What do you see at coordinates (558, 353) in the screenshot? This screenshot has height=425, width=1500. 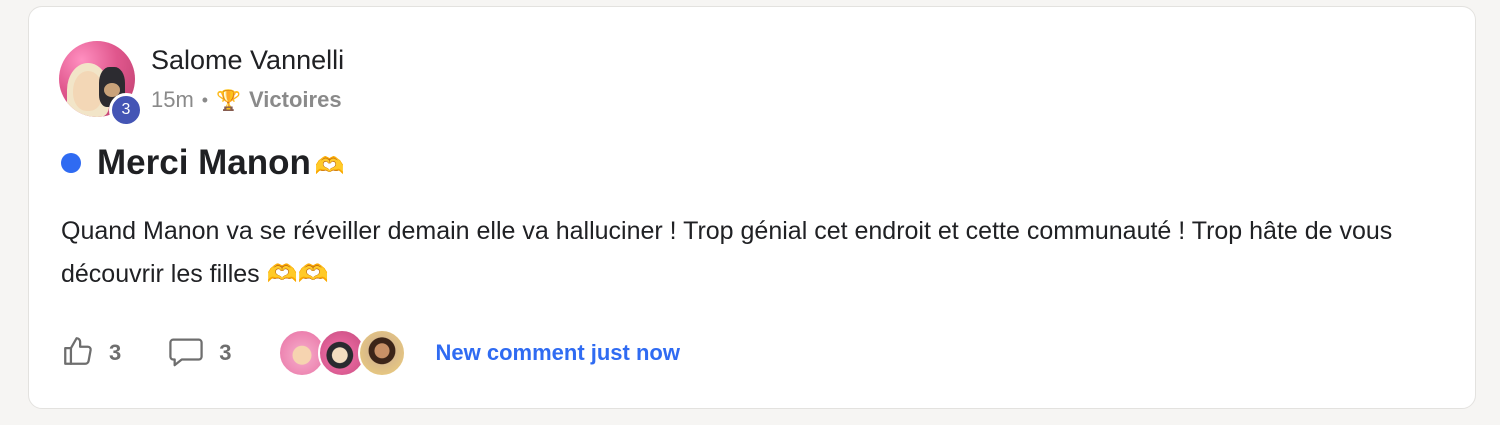 I see `new-comment-link: New comment just now` at bounding box center [558, 353].